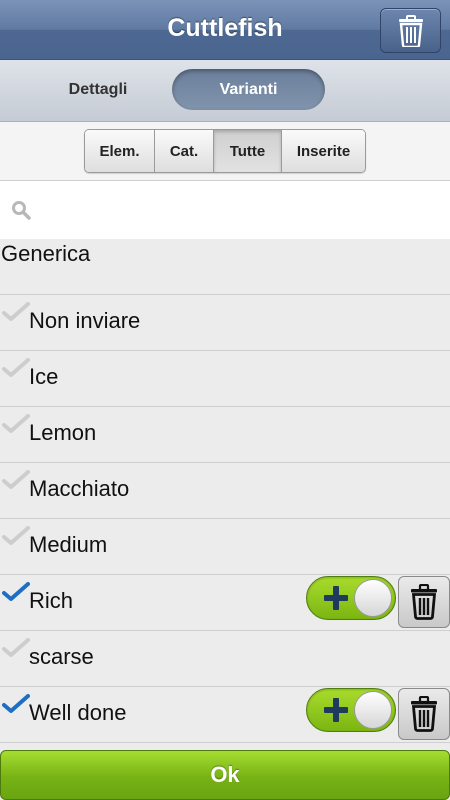 This screenshot has height=800, width=450. What do you see at coordinates (225, 775) in the screenshot?
I see `ok-button: Ok` at bounding box center [225, 775].